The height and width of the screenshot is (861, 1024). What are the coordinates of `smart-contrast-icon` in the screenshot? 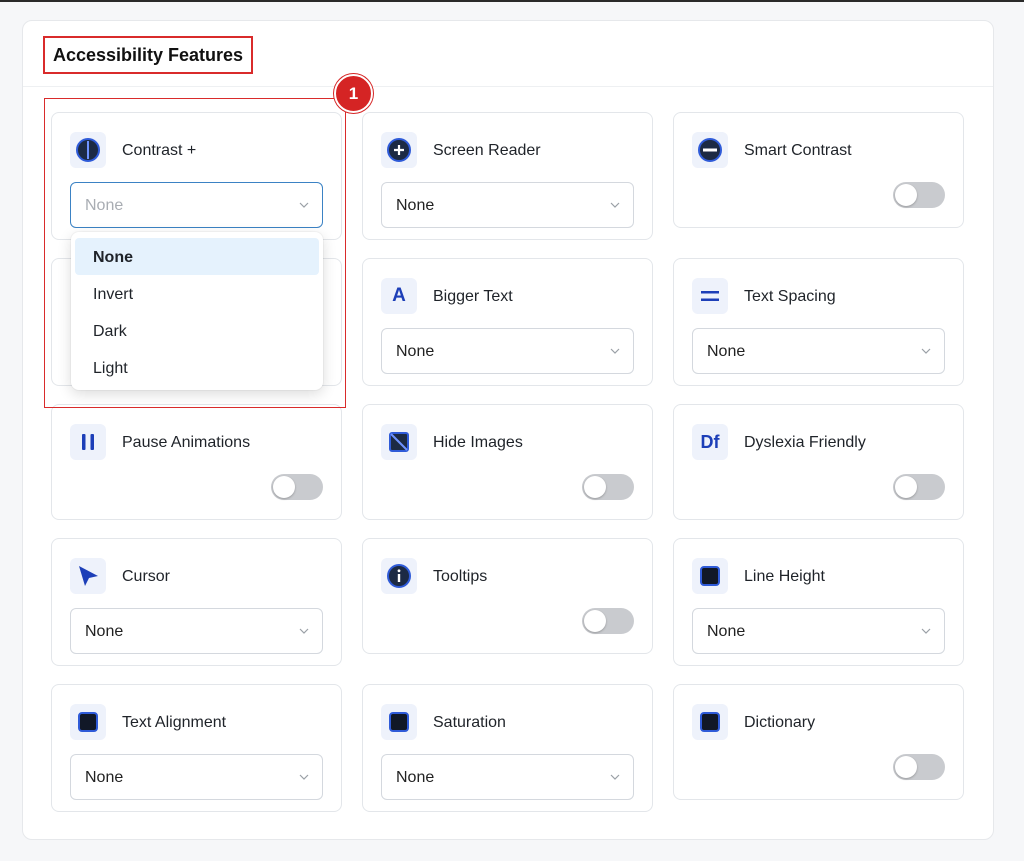 It's located at (710, 150).